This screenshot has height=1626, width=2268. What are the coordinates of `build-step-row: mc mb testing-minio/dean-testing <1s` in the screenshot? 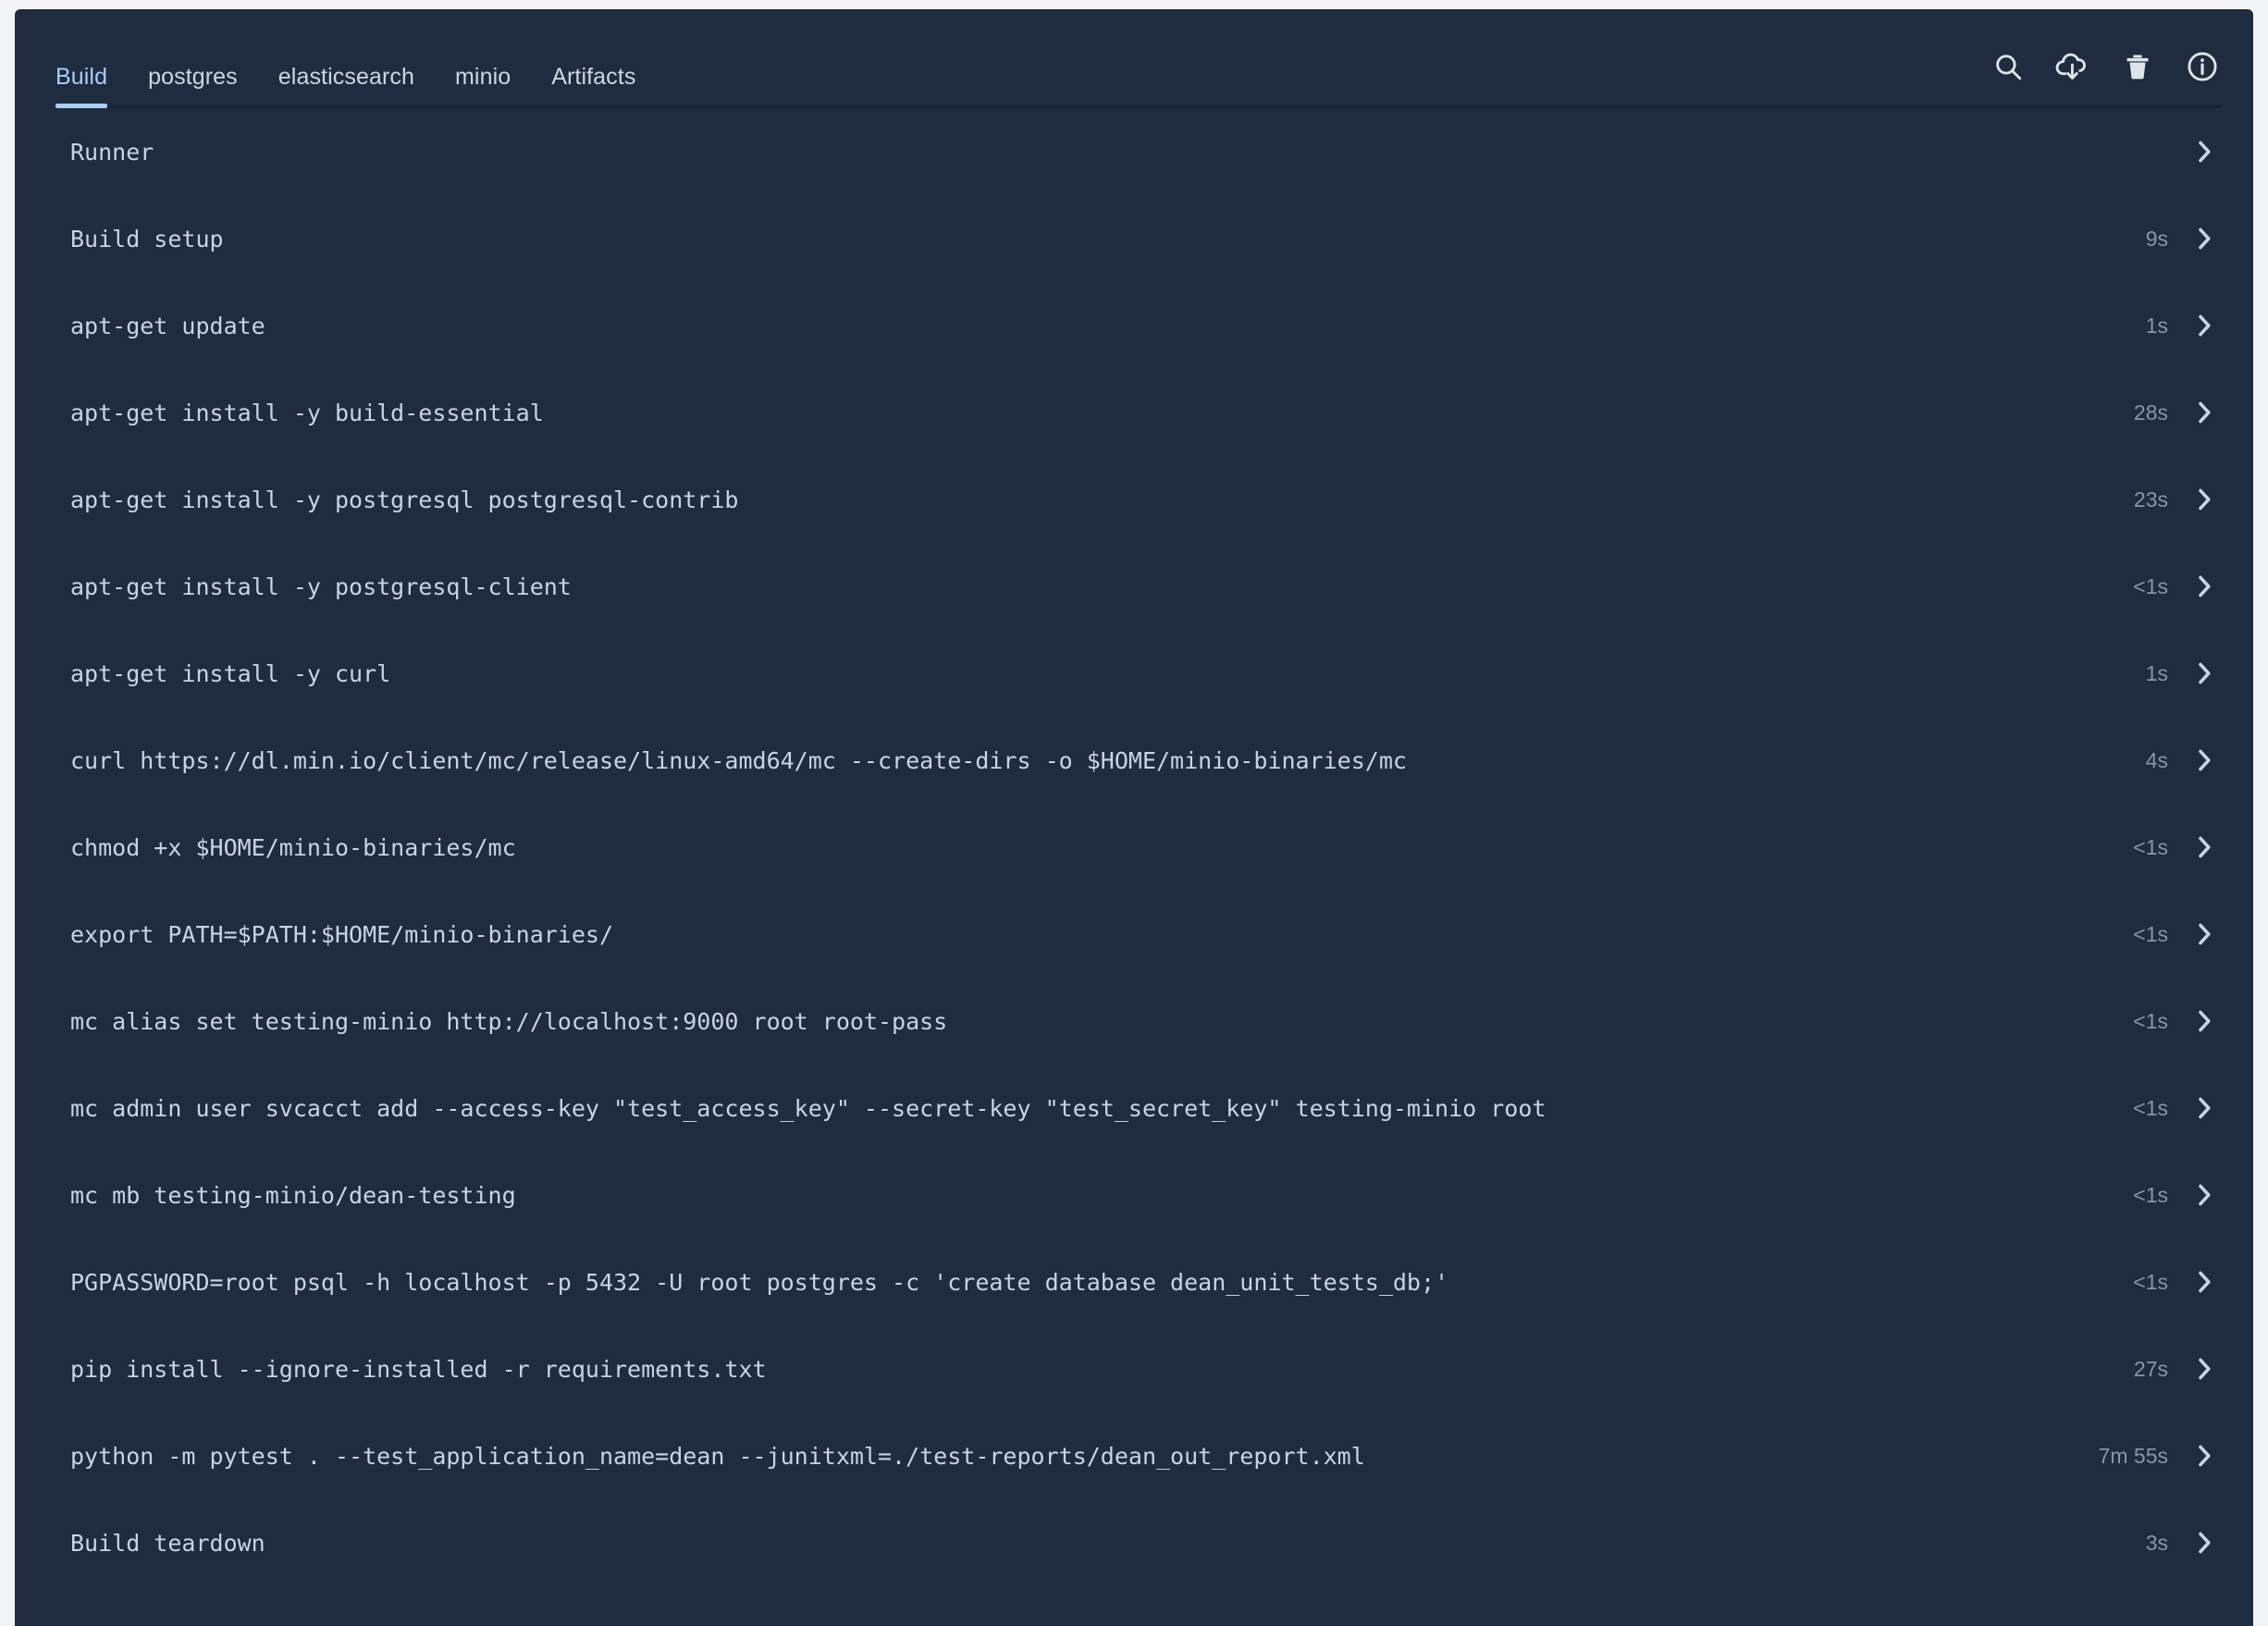 It's located at (1134, 1195).